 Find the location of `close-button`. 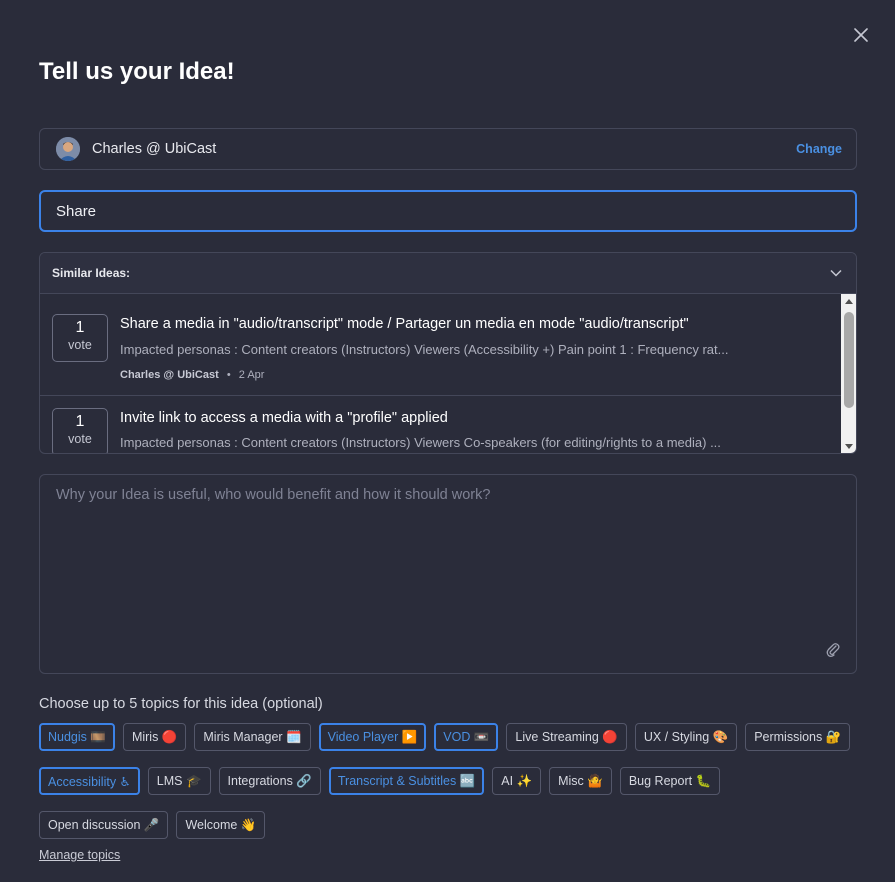

close-button is located at coordinates (861, 35).